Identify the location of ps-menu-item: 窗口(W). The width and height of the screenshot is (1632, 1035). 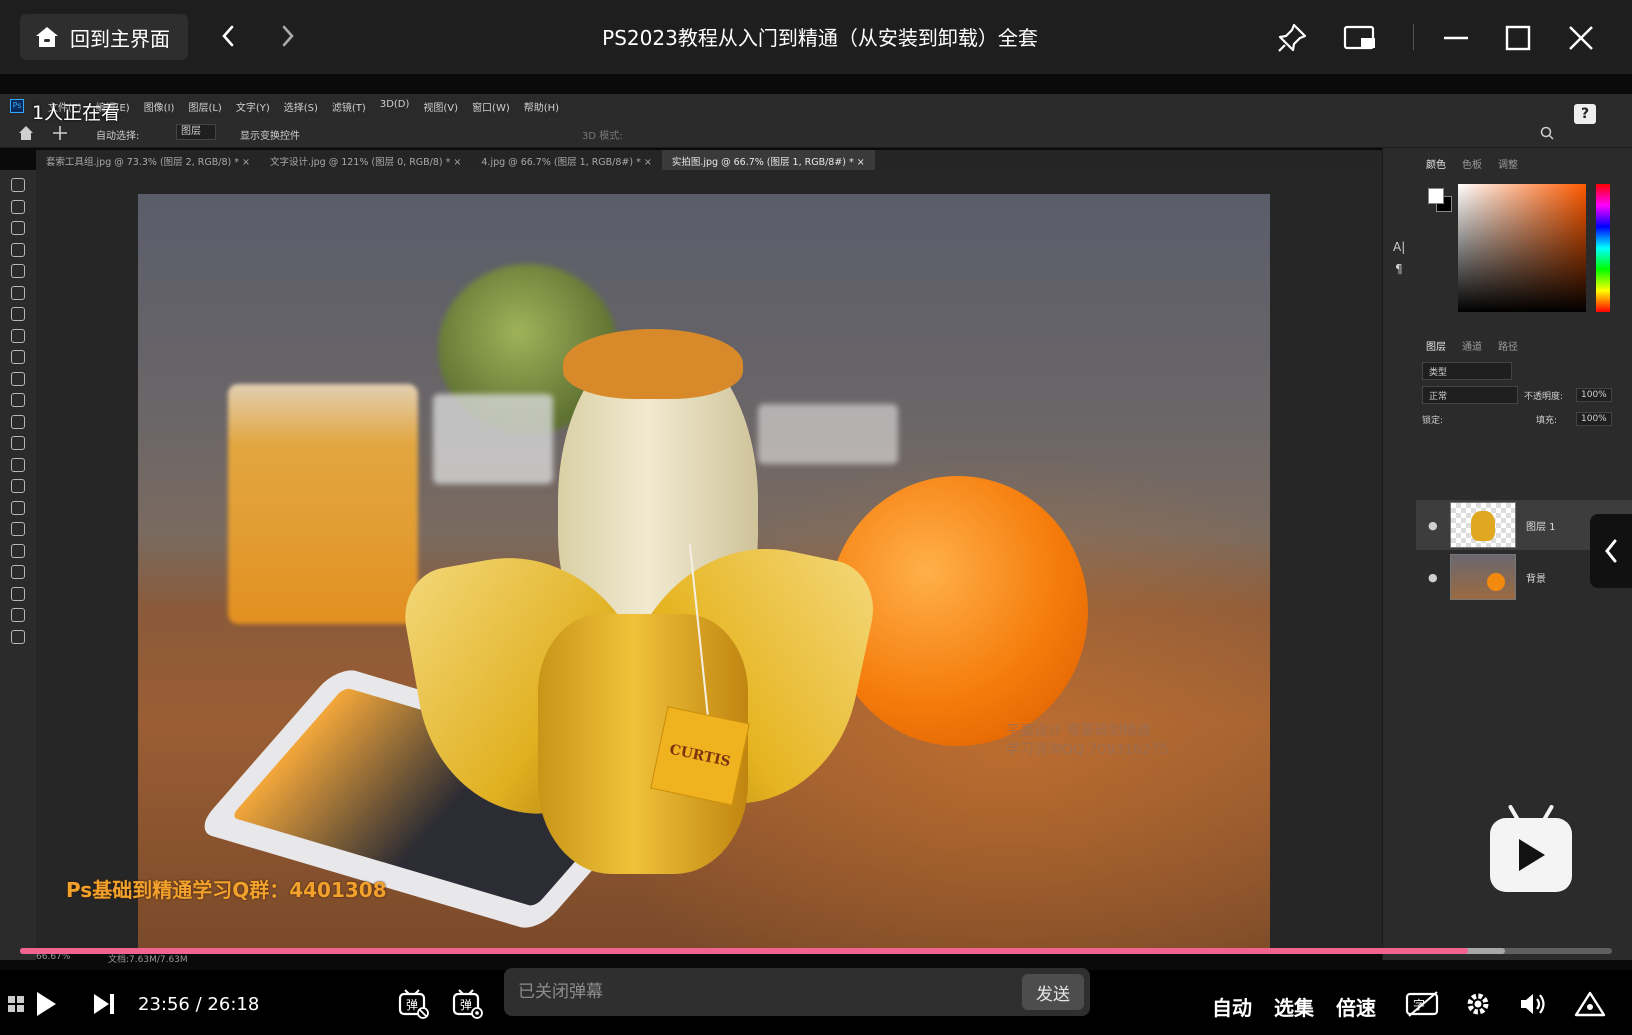
(491, 108).